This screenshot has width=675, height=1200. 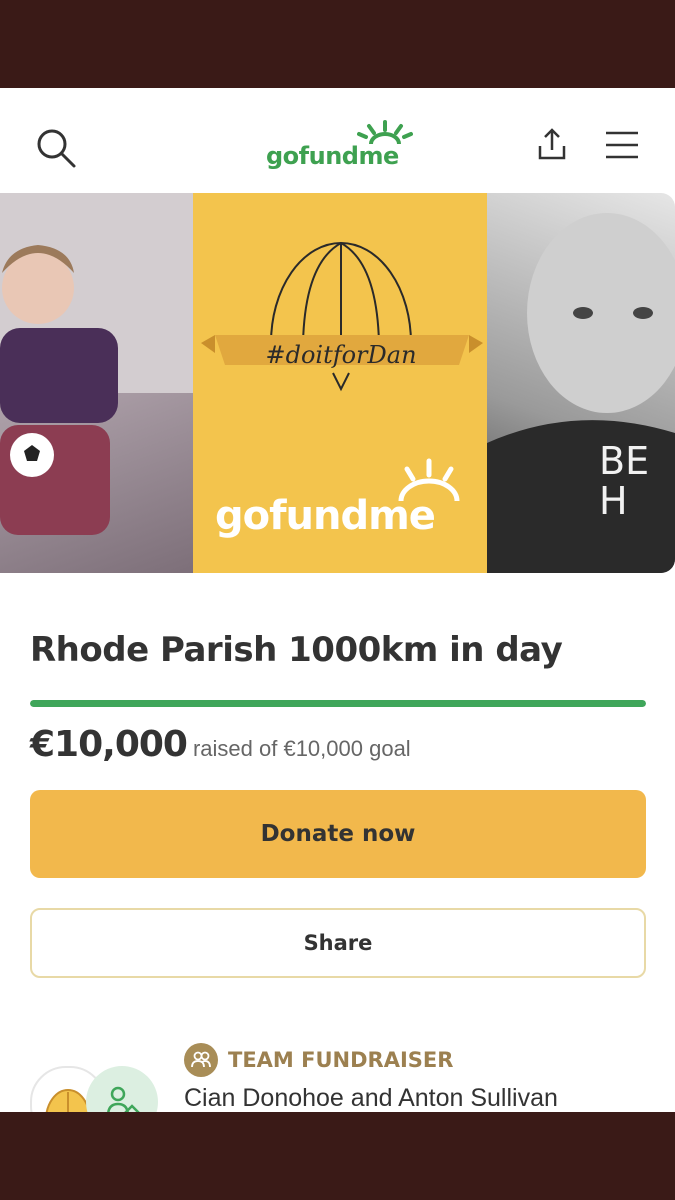 I want to click on hashtag-text: #doitforDan, so click(x=341, y=355).